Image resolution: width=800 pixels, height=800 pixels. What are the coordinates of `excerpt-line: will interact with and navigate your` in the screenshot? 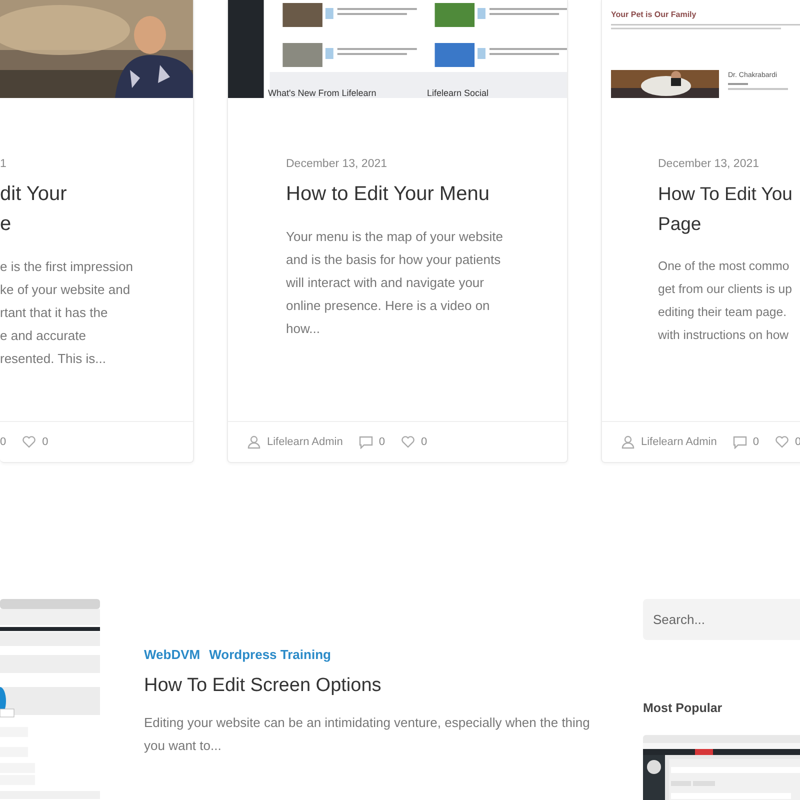 It's located at (385, 283).